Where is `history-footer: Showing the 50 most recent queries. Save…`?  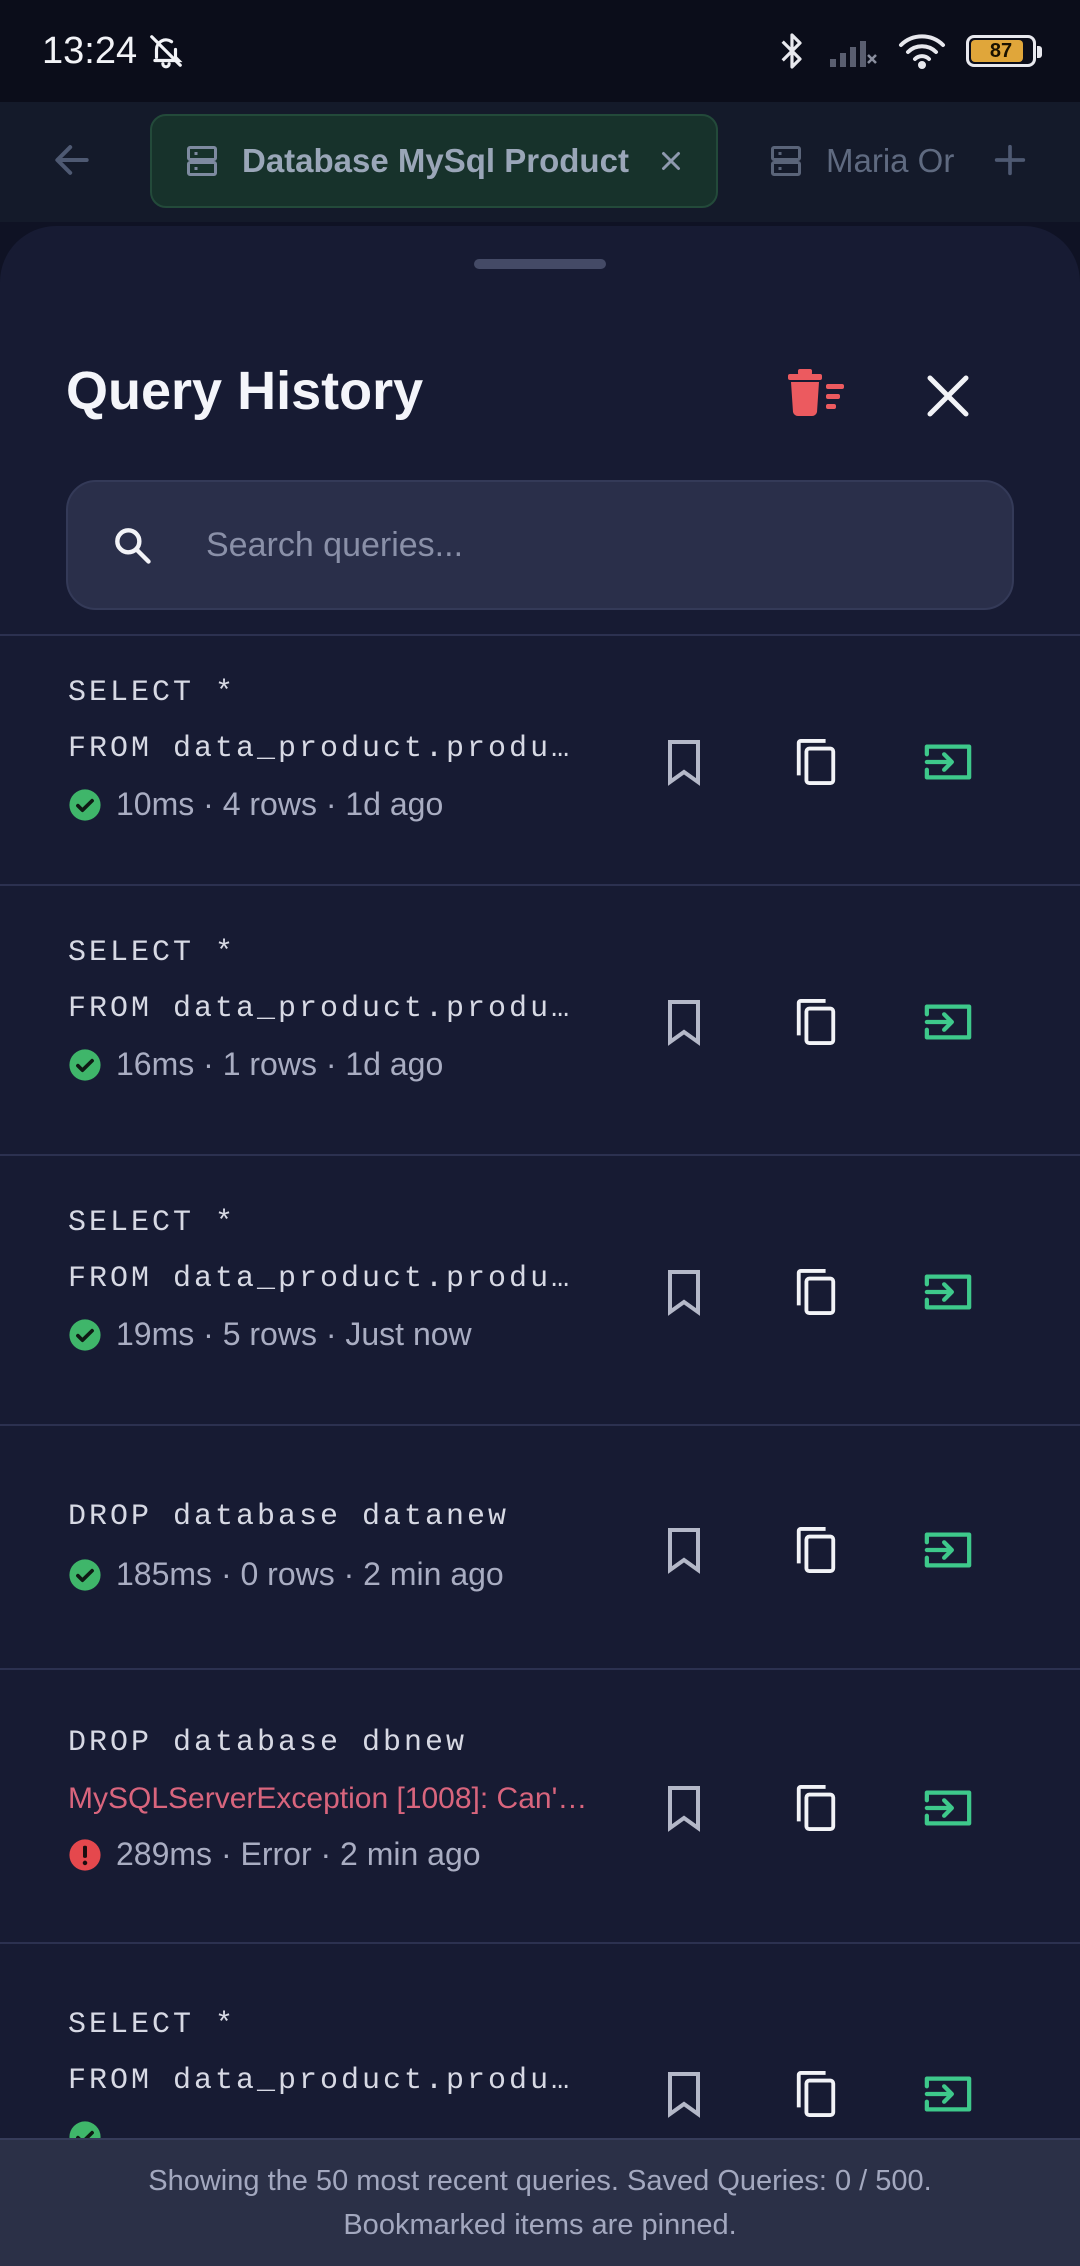 history-footer: Showing the 50 most recent queries. Save… is located at coordinates (540, 2202).